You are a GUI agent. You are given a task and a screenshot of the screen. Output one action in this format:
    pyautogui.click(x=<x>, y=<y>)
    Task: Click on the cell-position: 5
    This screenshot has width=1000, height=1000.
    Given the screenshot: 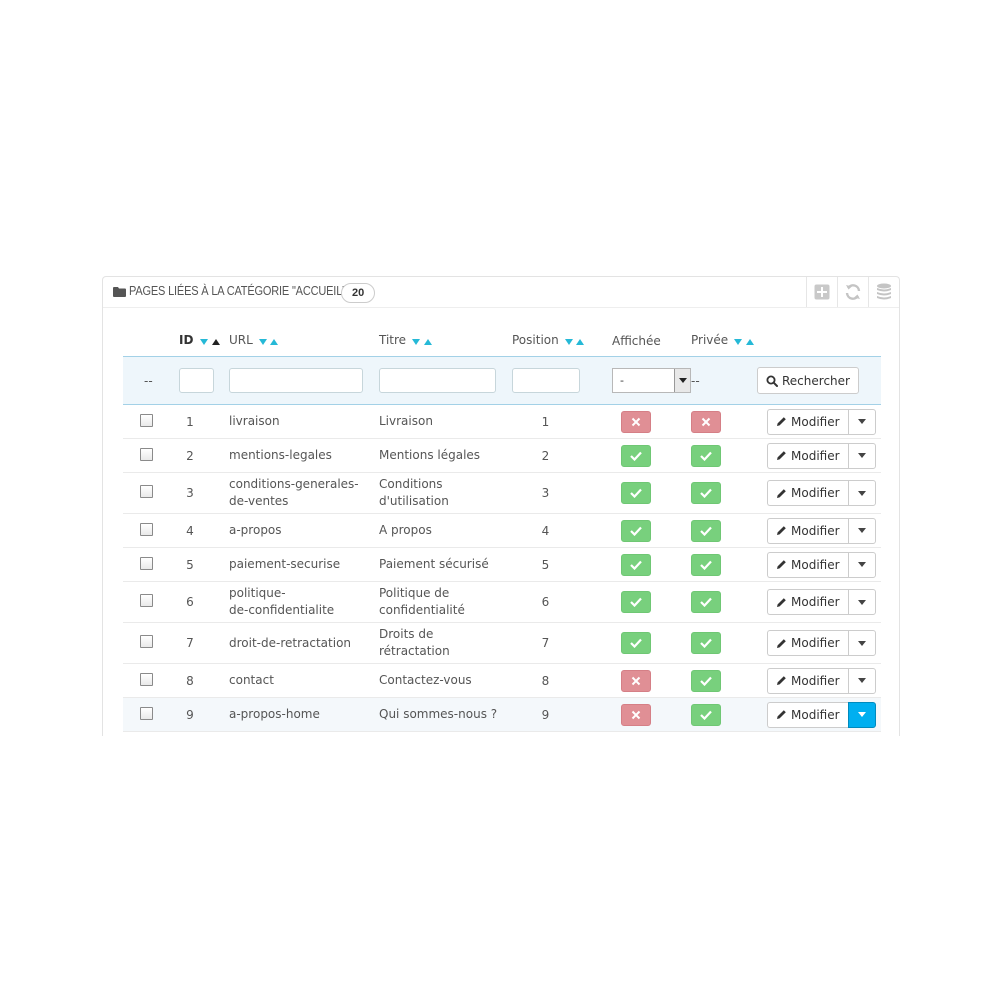 What is the action you would take?
    pyautogui.click(x=562, y=564)
    